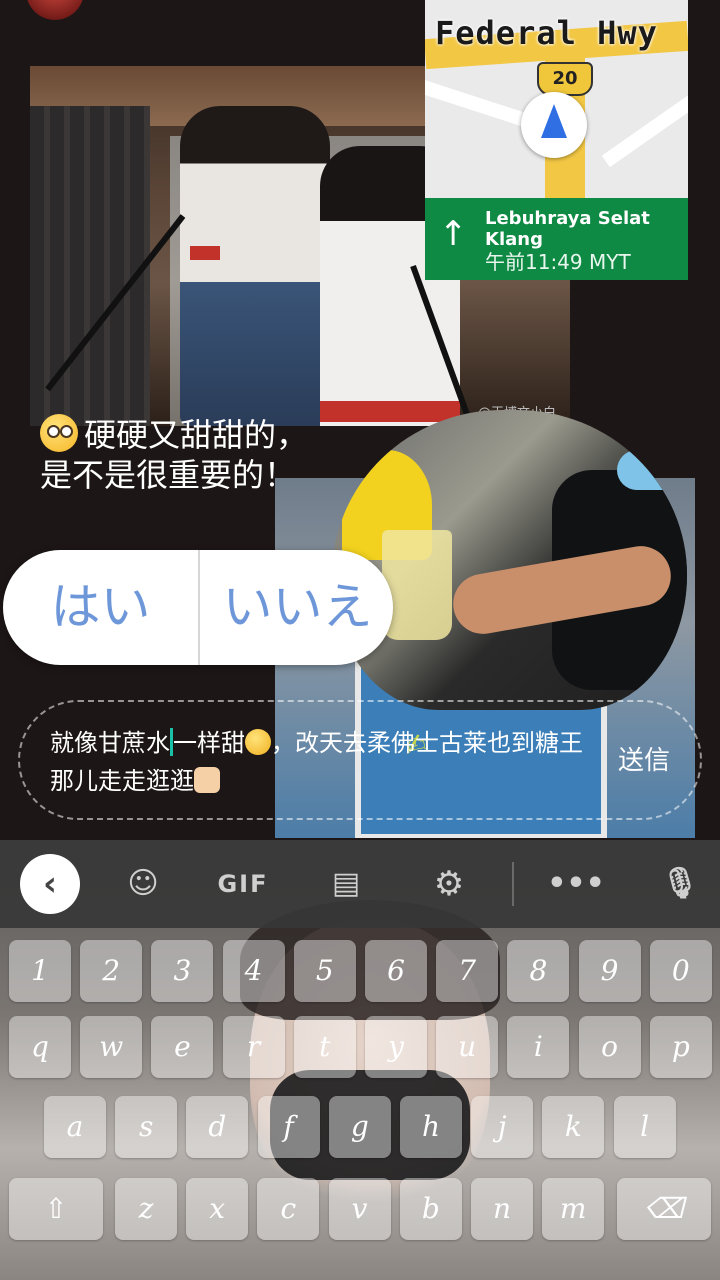 This screenshot has height=1280, width=720. What do you see at coordinates (449, 884) in the screenshot?
I see `settings-gear-icon: ⚙` at bounding box center [449, 884].